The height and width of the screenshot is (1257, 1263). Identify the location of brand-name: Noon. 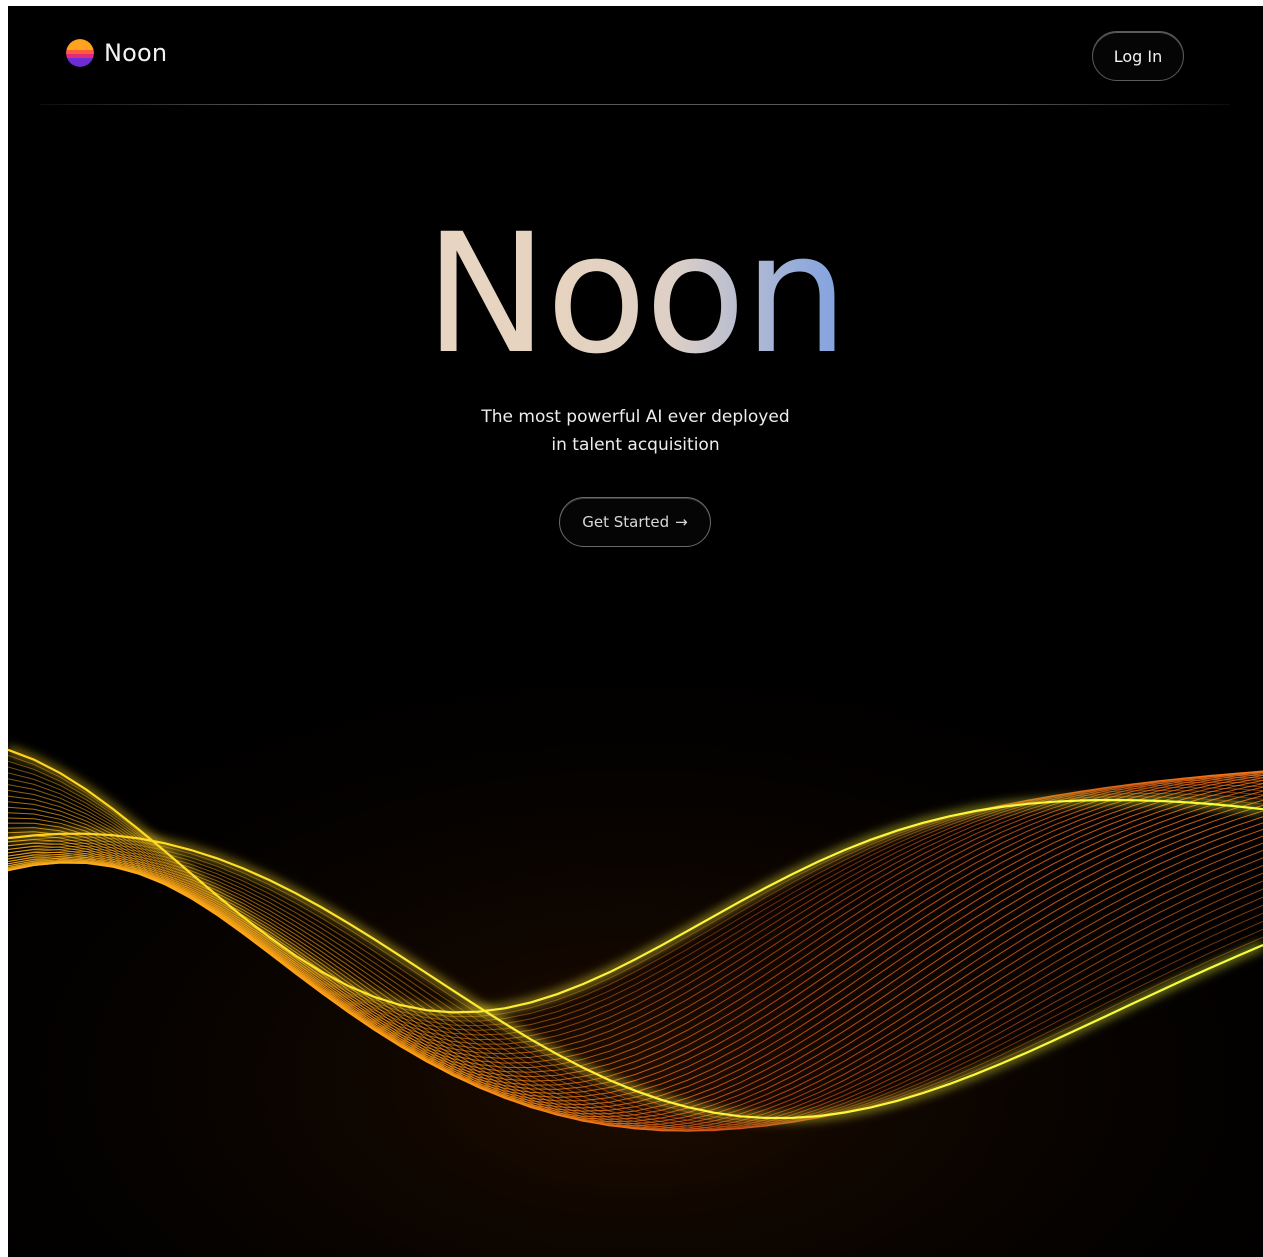
(136, 53).